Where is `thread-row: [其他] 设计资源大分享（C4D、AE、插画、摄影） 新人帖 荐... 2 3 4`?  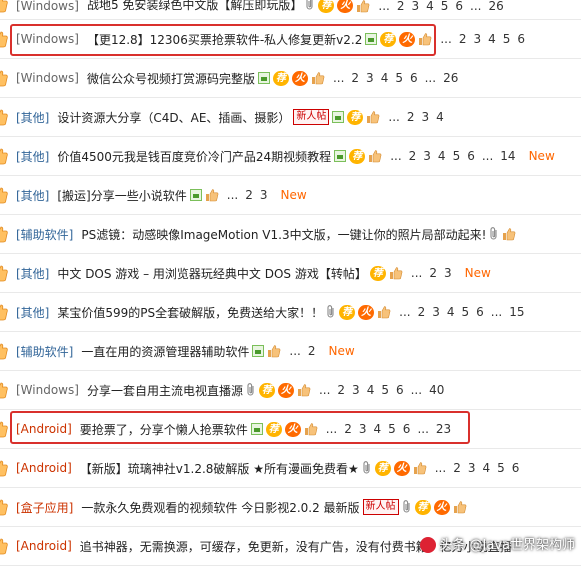
thread-row: [其他] 设计资源大分享（C4D、AE、插画、摄影） 新人帖 荐... 2 3 4 is located at coordinates (290, 117).